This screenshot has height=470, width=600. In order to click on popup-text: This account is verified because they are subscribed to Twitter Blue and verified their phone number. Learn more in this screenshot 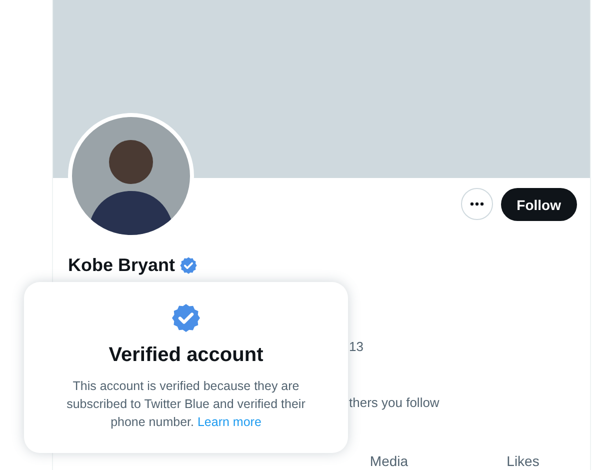, I will do `click(186, 404)`.